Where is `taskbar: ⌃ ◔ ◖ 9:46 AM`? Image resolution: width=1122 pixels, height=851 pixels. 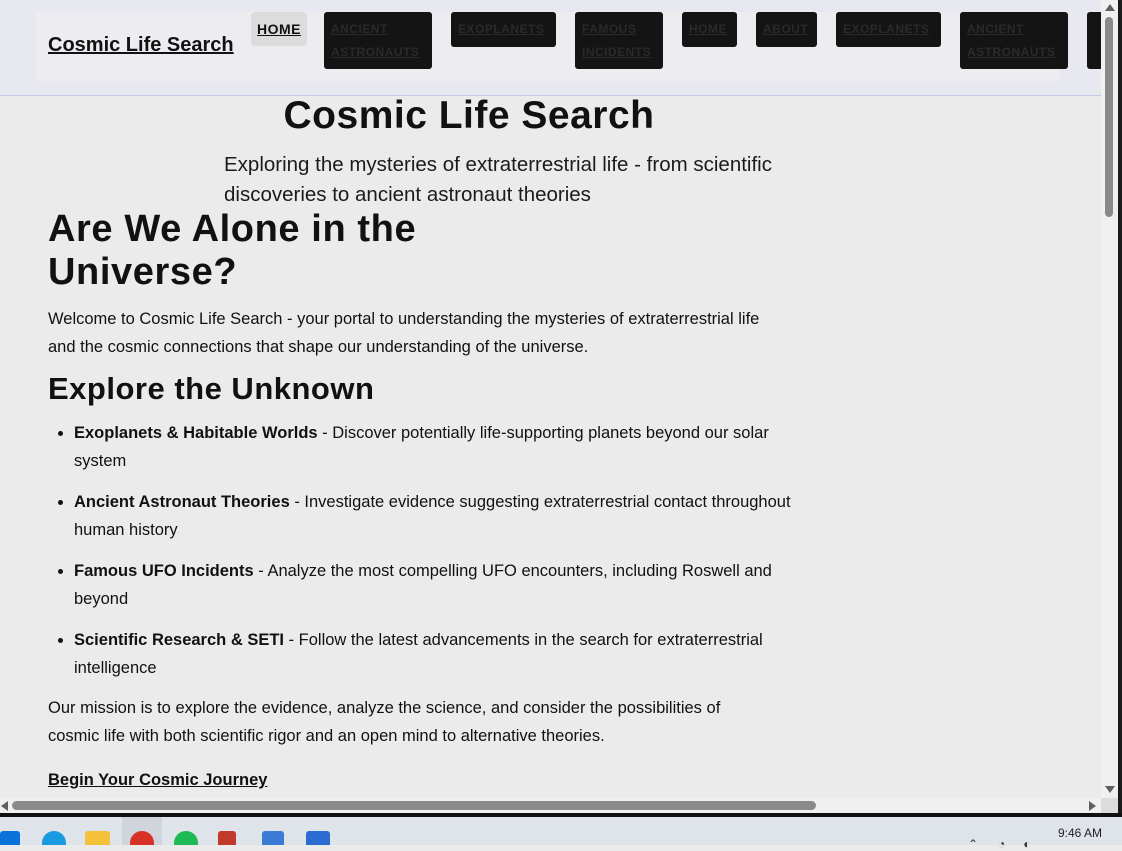
taskbar: ⌃ ◔ ◖ 9:46 AM is located at coordinates (561, 834).